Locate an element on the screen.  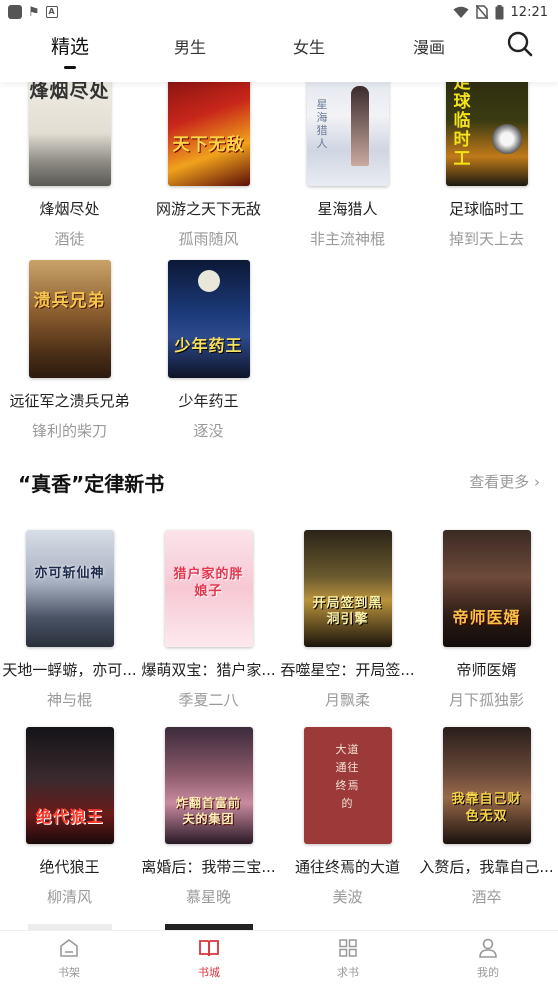
status-bar: ⚑ A 12:21 is located at coordinates (279, 12).